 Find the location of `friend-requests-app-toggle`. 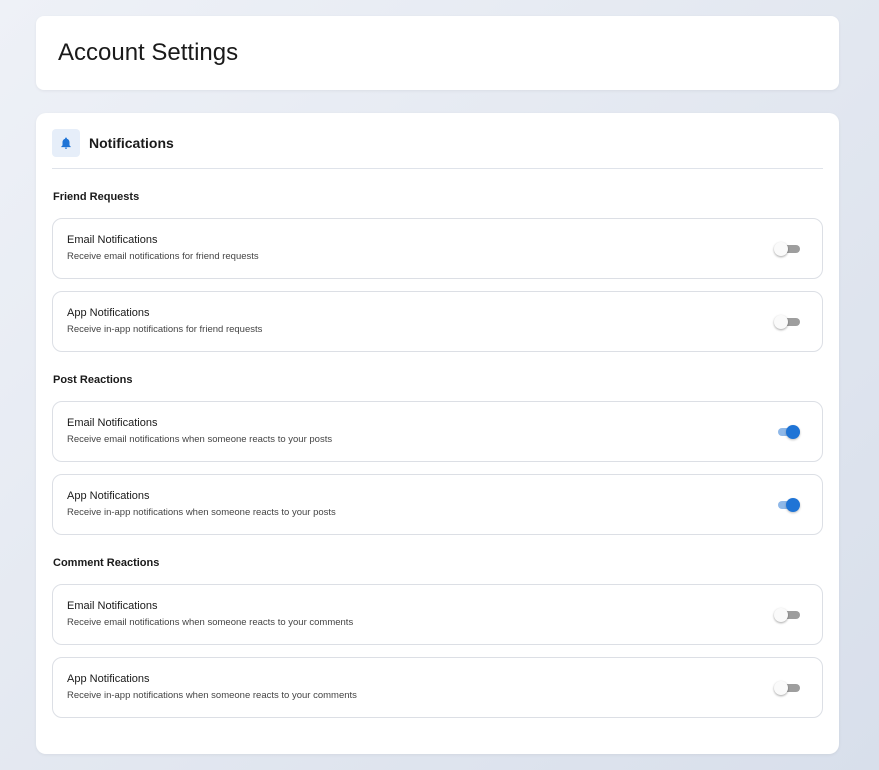

friend-requests-app-toggle is located at coordinates (788, 322).